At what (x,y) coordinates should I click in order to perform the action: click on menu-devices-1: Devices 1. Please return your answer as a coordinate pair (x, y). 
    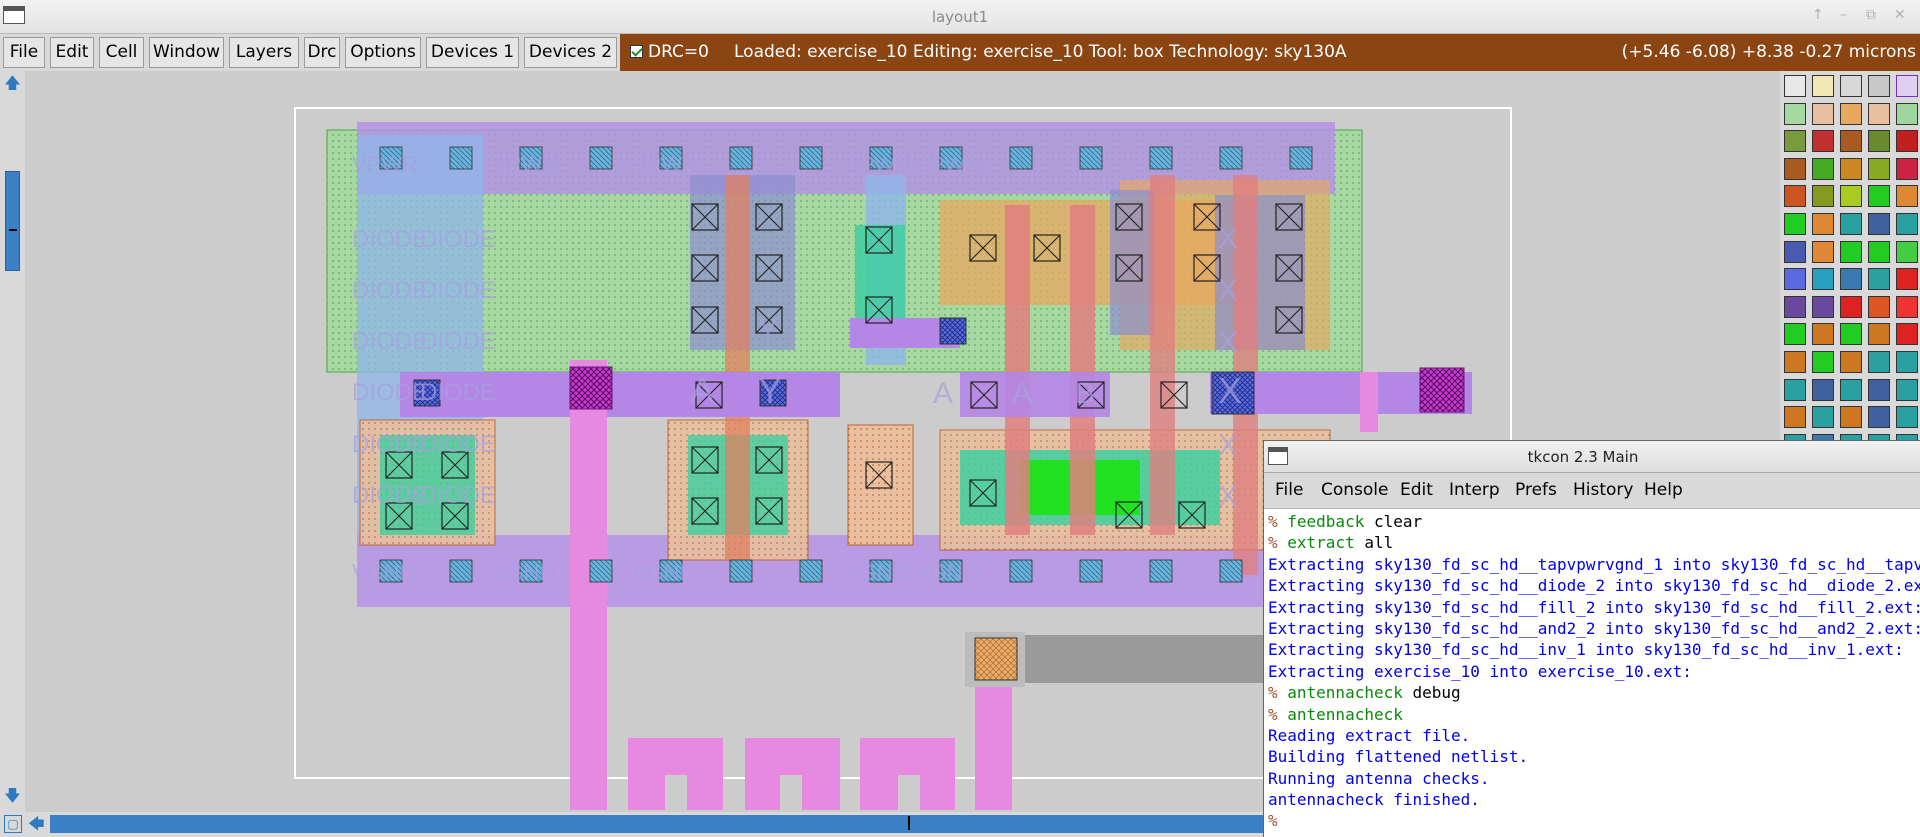
    Looking at the image, I should click on (472, 52).